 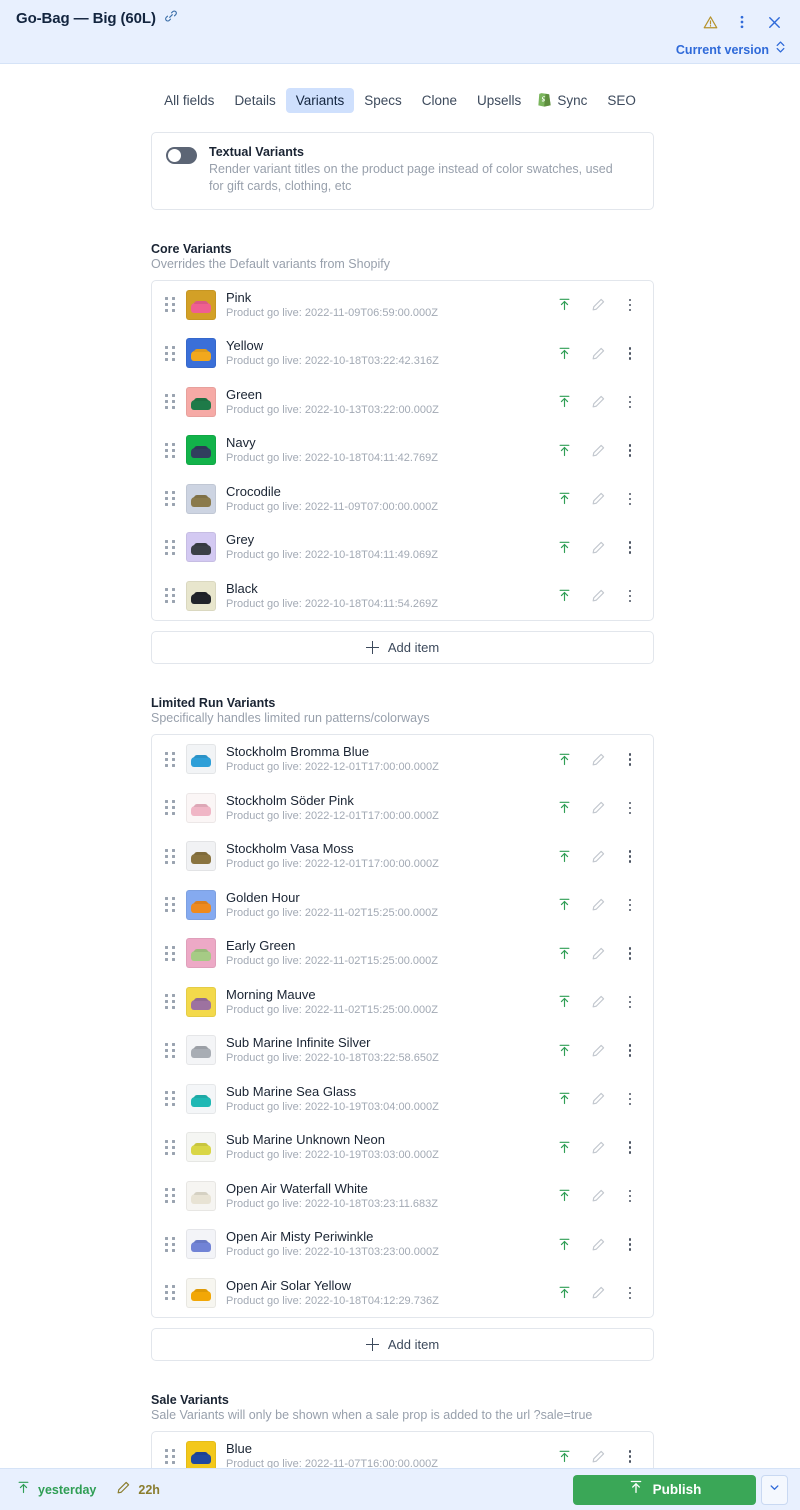 What do you see at coordinates (439, 100) in the screenshot?
I see `tab-clone: Clone` at bounding box center [439, 100].